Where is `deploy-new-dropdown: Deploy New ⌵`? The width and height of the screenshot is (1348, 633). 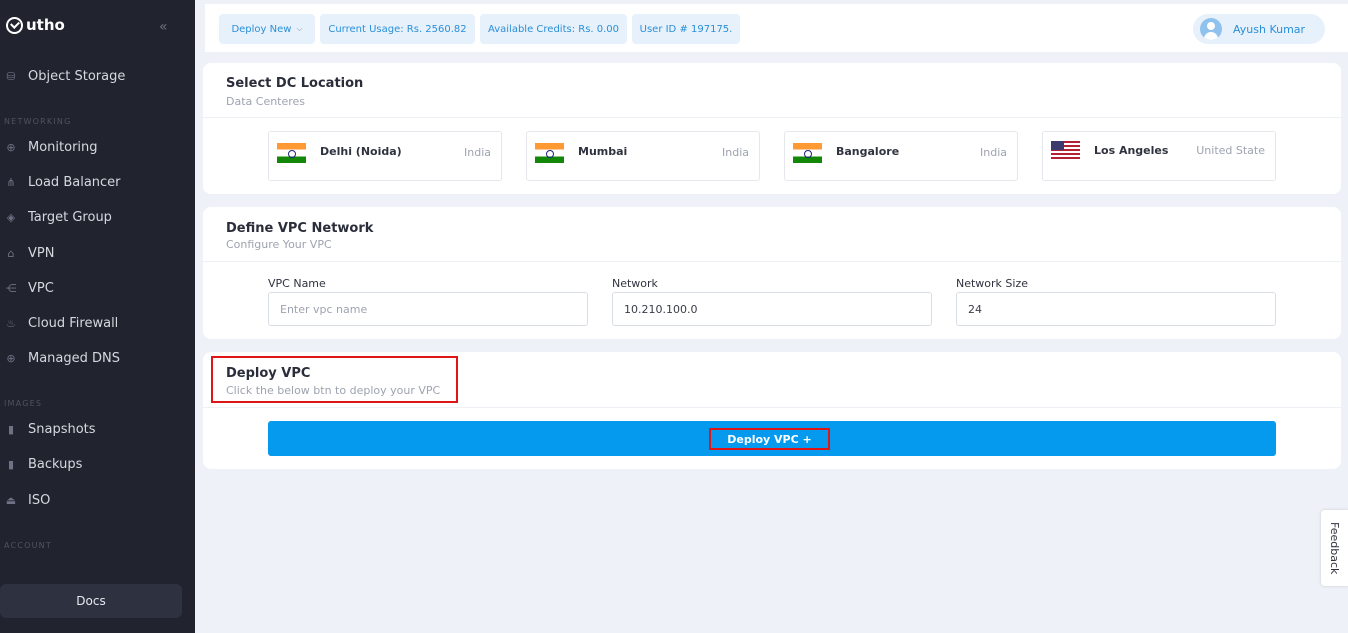
deploy-new-dropdown: Deploy New ⌵ is located at coordinates (267, 29).